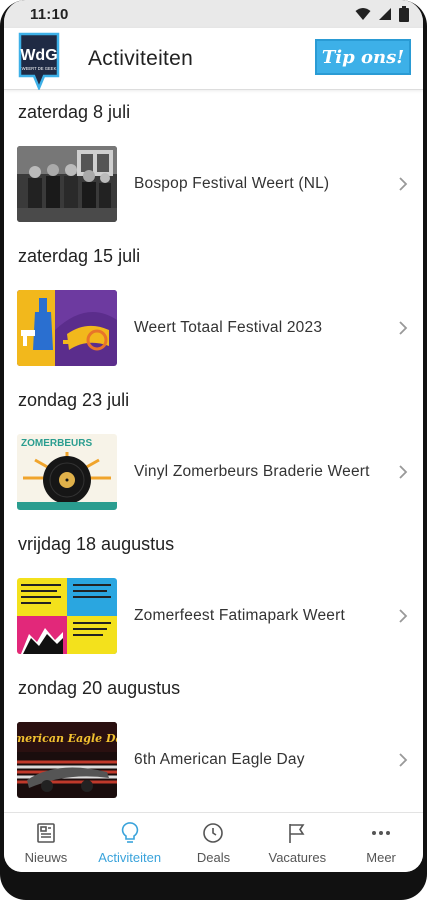 The height and width of the screenshot is (900, 427). Describe the element at coordinates (213, 14) in the screenshot. I see `status-bar: 11:10` at that location.